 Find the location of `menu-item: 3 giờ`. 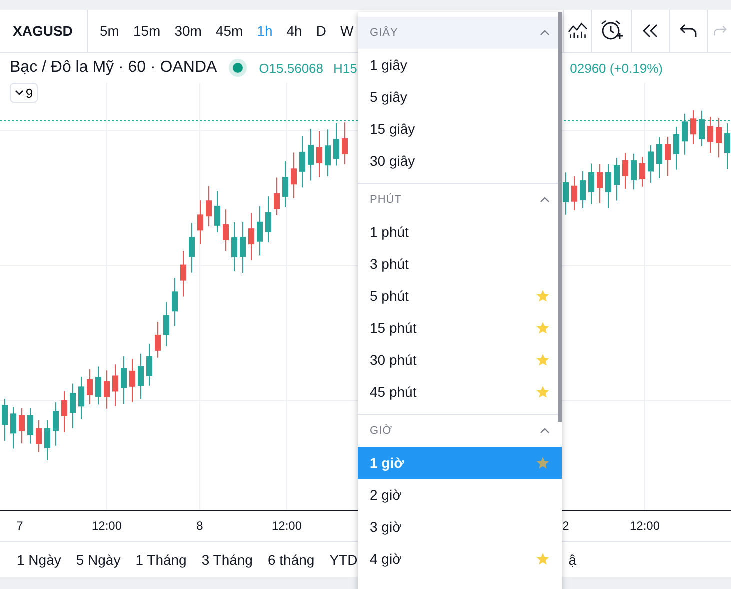

menu-item: 3 giờ is located at coordinates (460, 527).